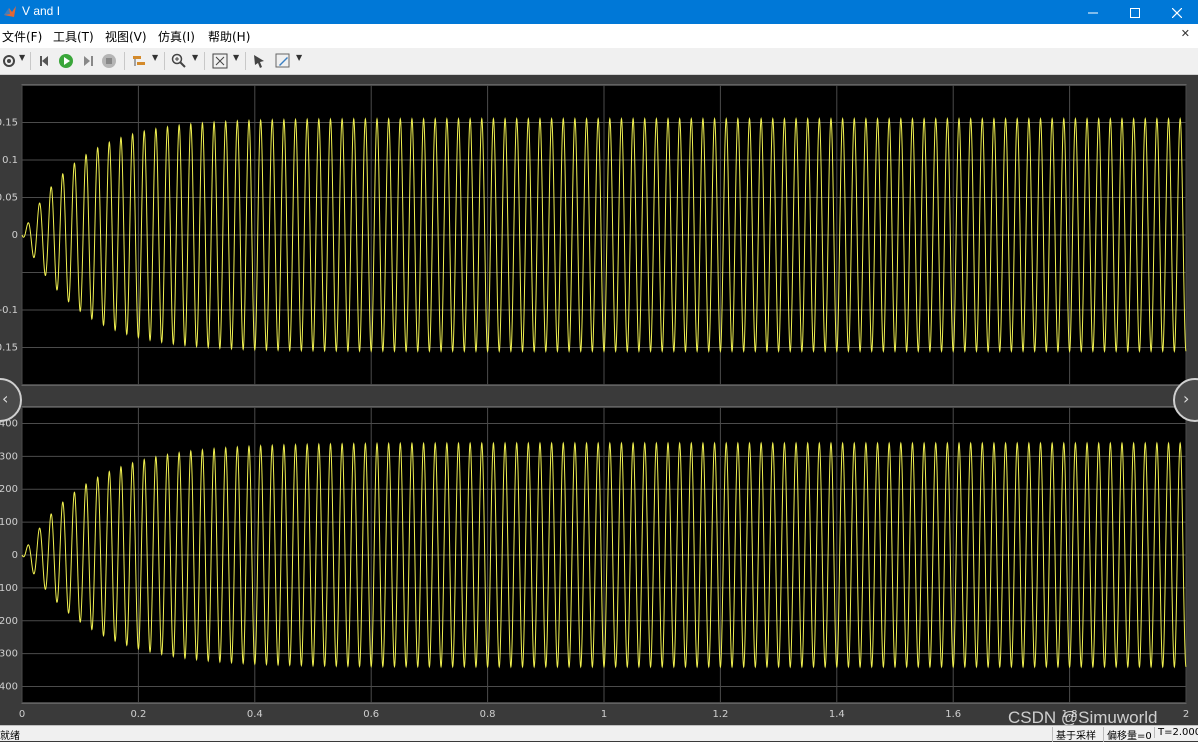  I want to click on x-tick-label: 1.2, so click(720, 714).